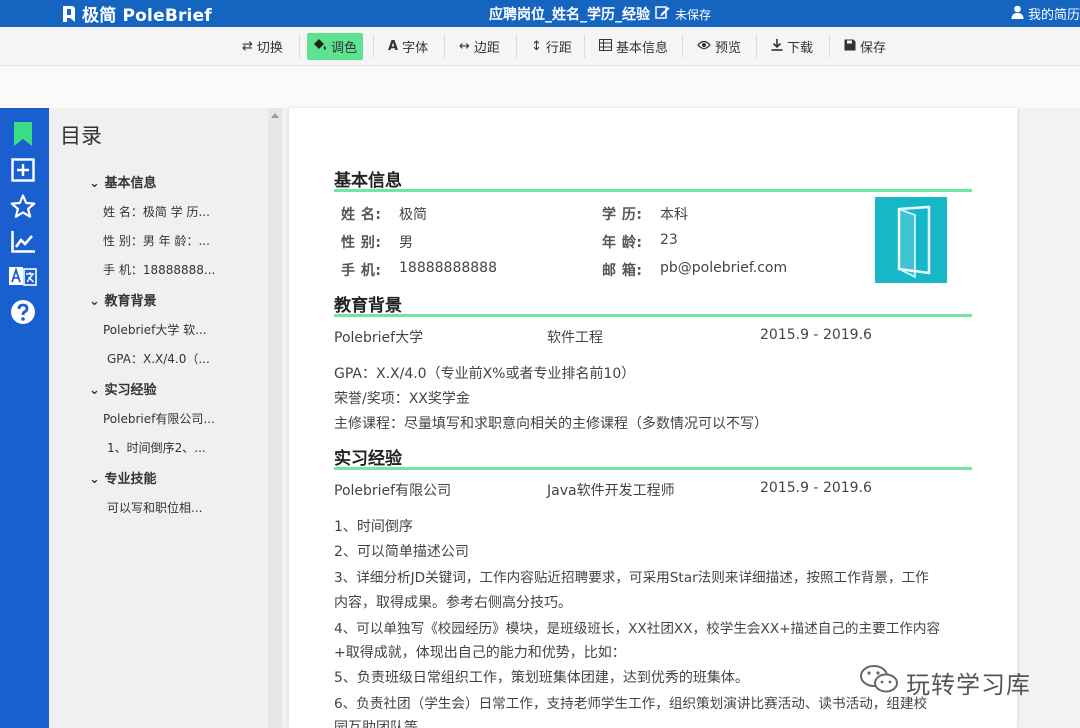 The width and height of the screenshot is (1080, 728). I want to click on honor-line: 荣誉/奖项：XX奖学金, so click(402, 398).